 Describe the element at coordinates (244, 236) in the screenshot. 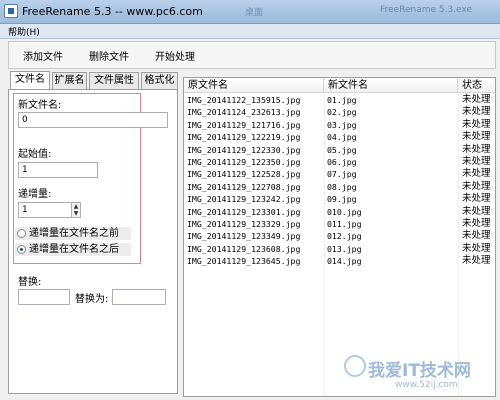

I see `original-filename-cell: IMG_20141129_123349.jpg` at that location.